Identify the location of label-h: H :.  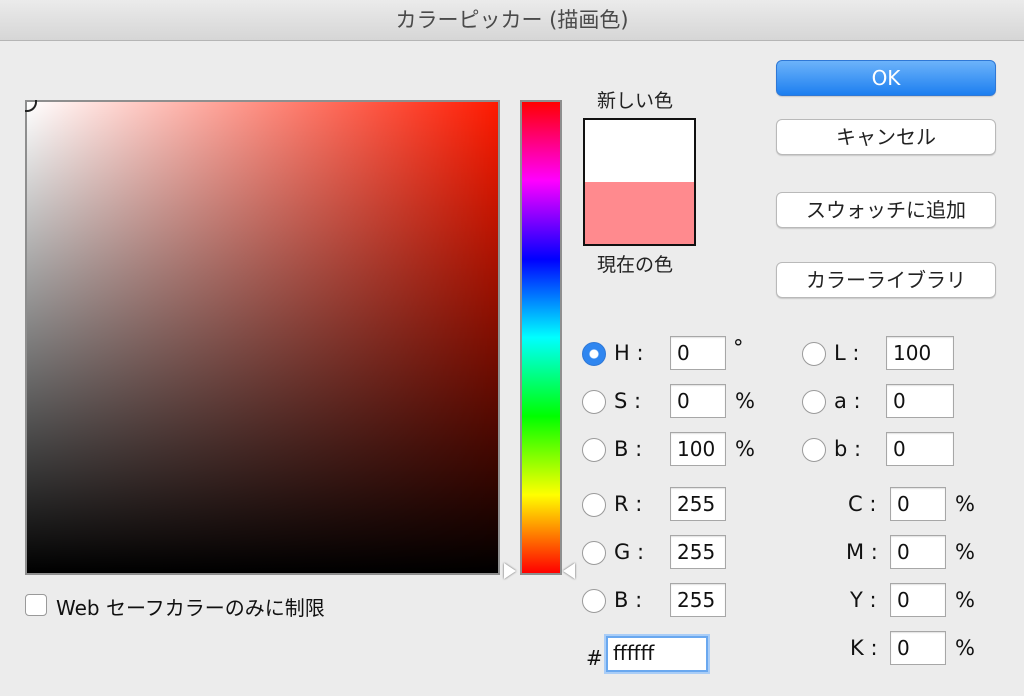
(629, 353).